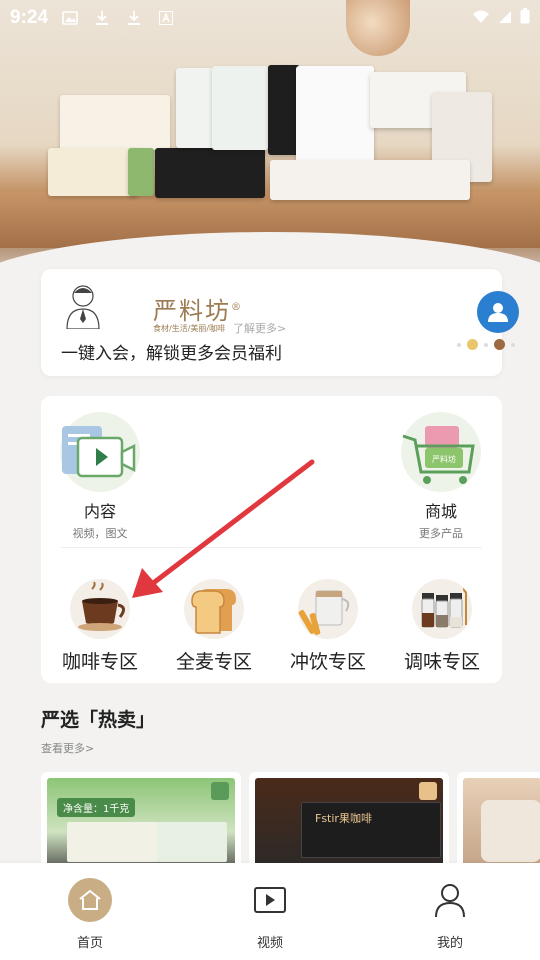 This screenshot has width=540, height=960. What do you see at coordinates (96, 807) in the screenshot?
I see `product-badge: 净含量：1千克` at bounding box center [96, 807].